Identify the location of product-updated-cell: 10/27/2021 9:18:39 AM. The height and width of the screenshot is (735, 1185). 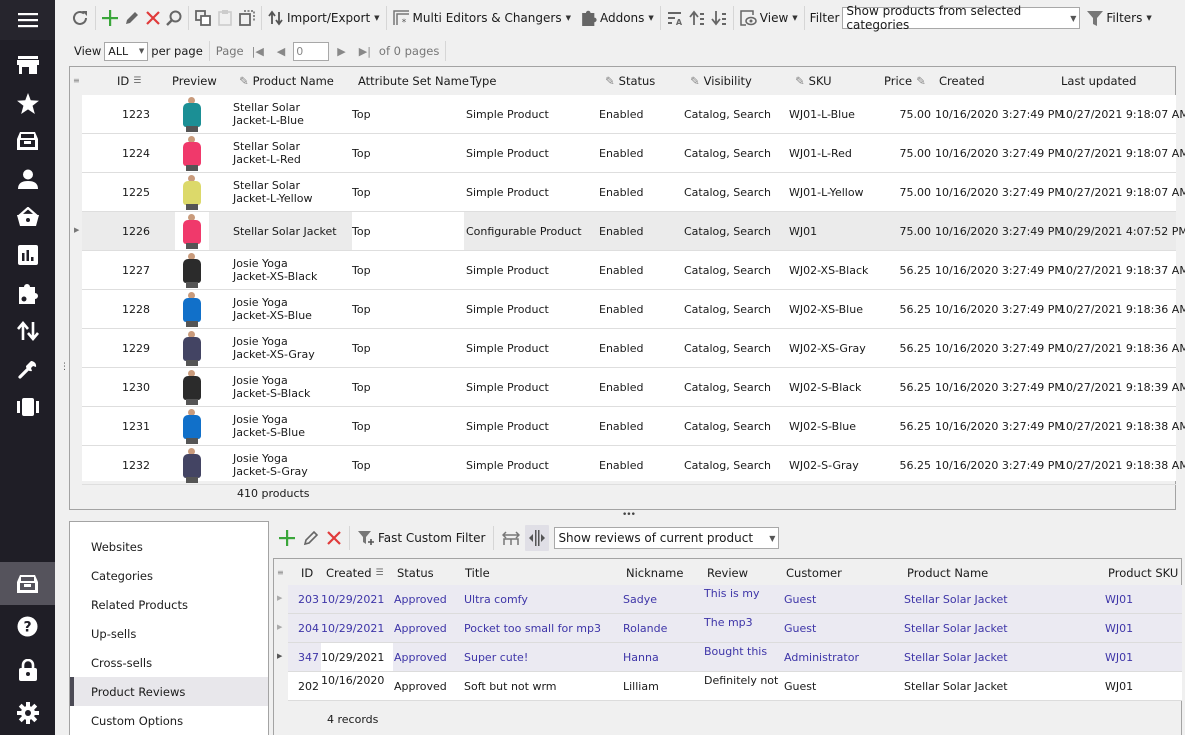
(1122, 387).